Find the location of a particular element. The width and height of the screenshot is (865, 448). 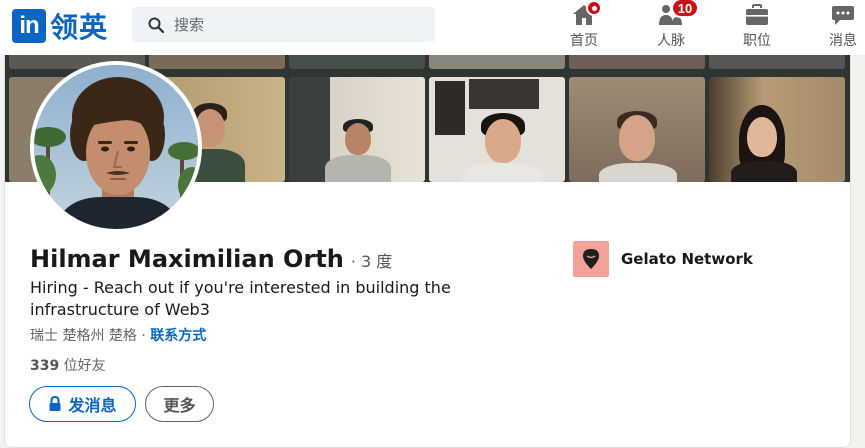

search-input is located at coordinates (299, 24).